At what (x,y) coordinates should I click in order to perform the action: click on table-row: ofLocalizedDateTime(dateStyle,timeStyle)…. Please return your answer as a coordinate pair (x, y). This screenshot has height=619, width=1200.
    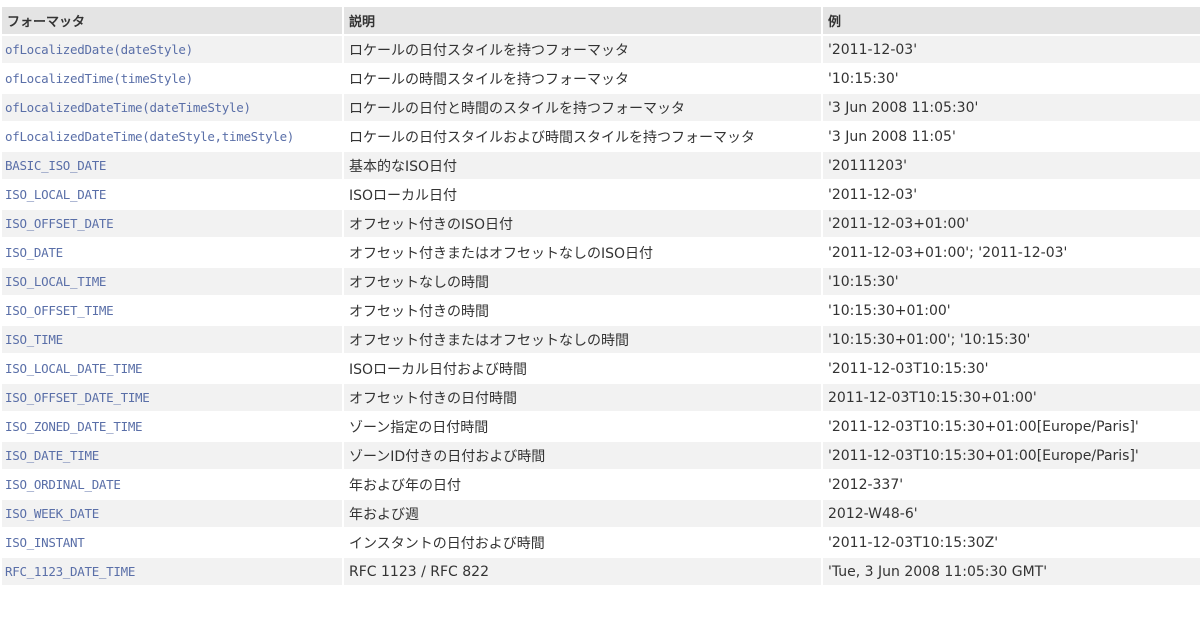
    Looking at the image, I should click on (601, 136).